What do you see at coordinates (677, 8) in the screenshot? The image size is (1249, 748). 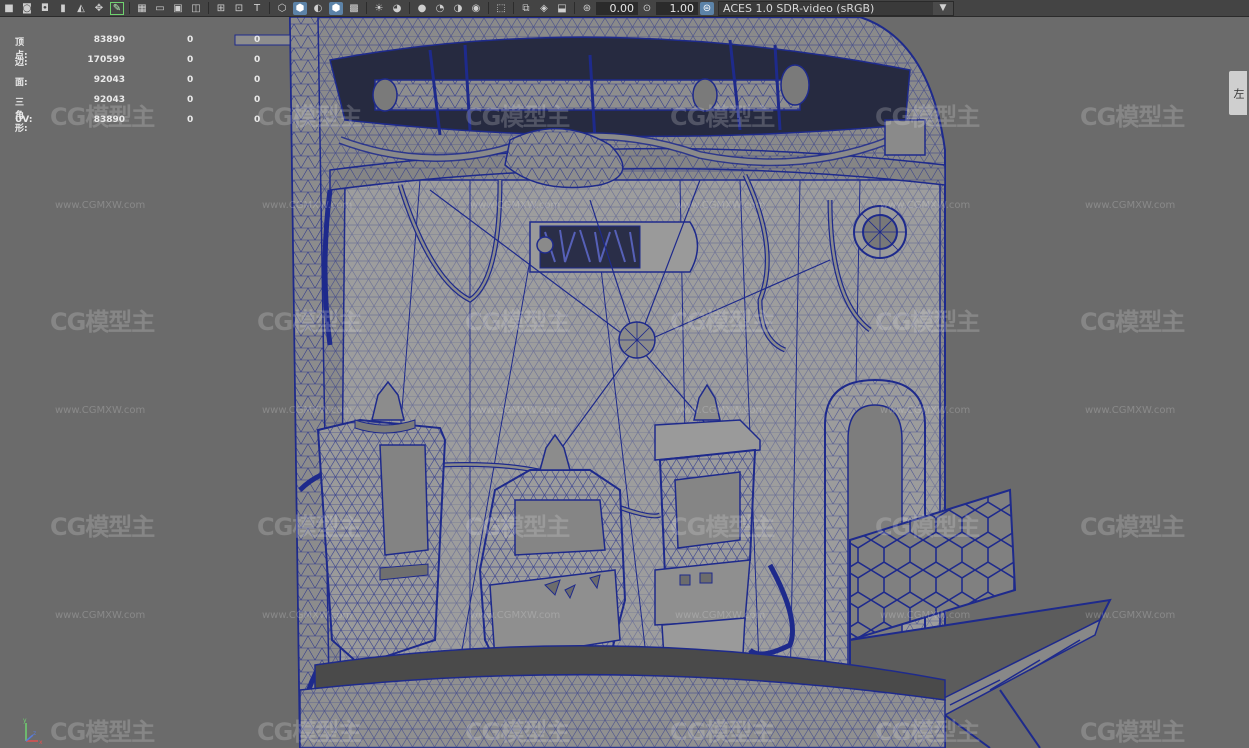 I see `gamma-field: 1.00` at bounding box center [677, 8].